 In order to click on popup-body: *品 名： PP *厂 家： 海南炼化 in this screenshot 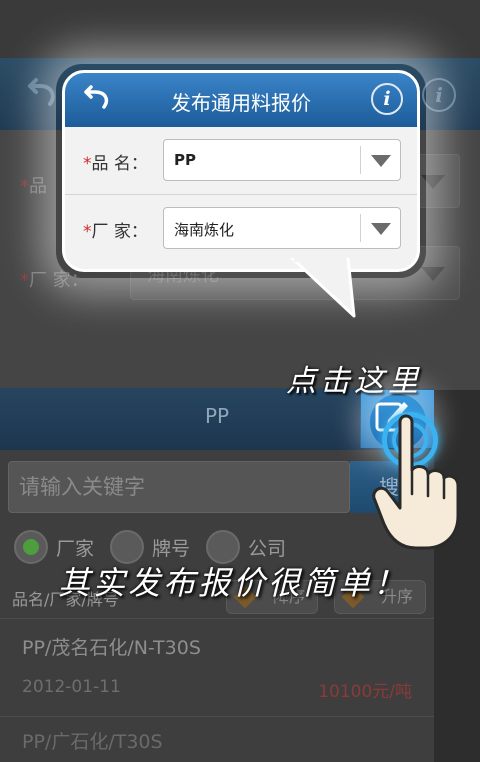, I will do `click(241, 198)`.